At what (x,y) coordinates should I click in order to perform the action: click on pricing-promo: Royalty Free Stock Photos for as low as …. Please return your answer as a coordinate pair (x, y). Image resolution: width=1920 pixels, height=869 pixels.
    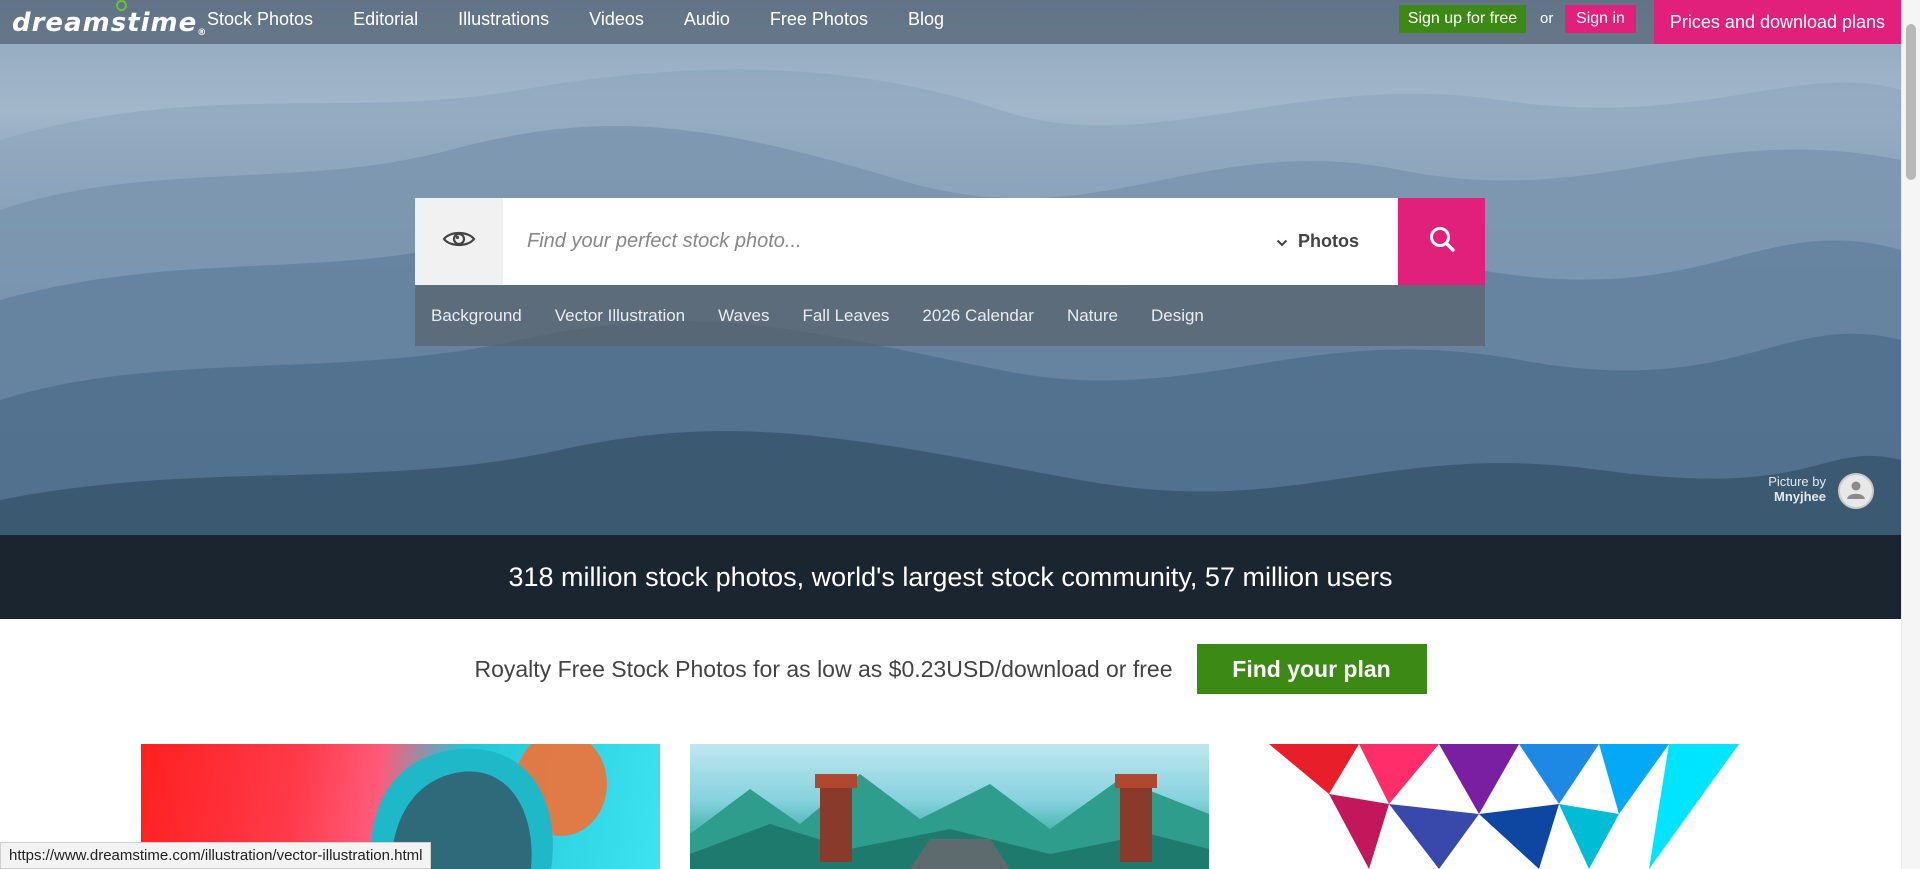
    Looking at the image, I should click on (950, 669).